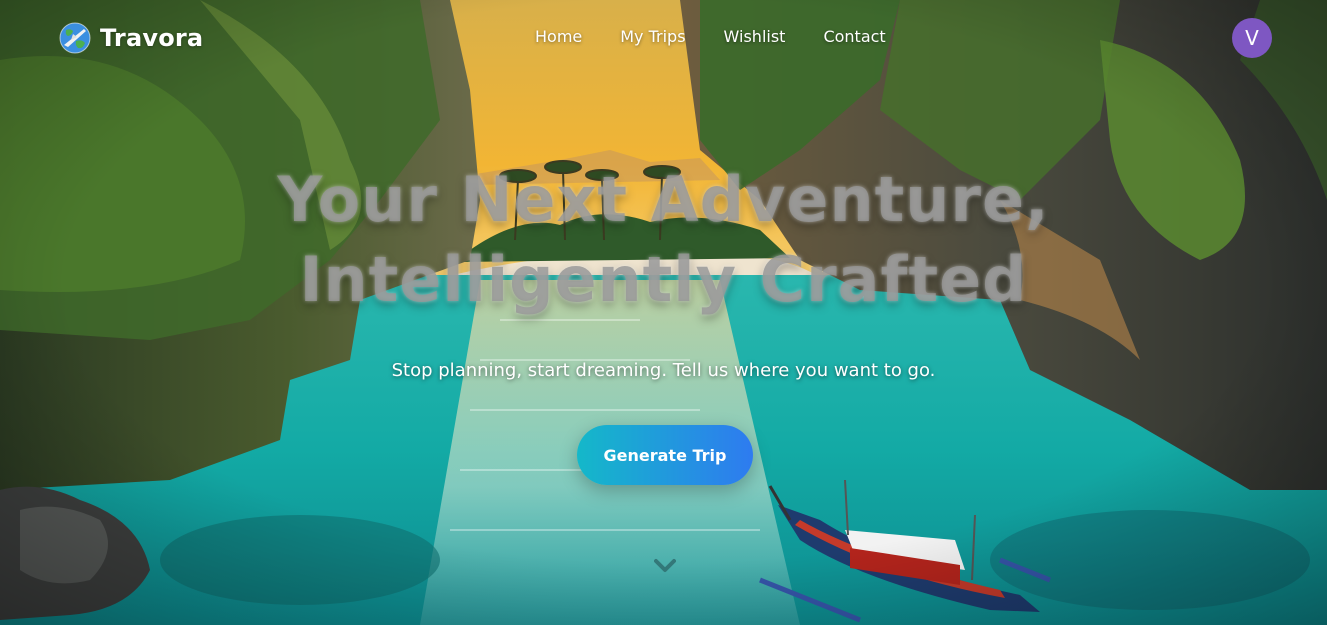 The height and width of the screenshot is (625, 1327). What do you see at coordinates (152, 38) in the screenshot?
I see `brand-name: Travora` at bounding box center [152, 38].